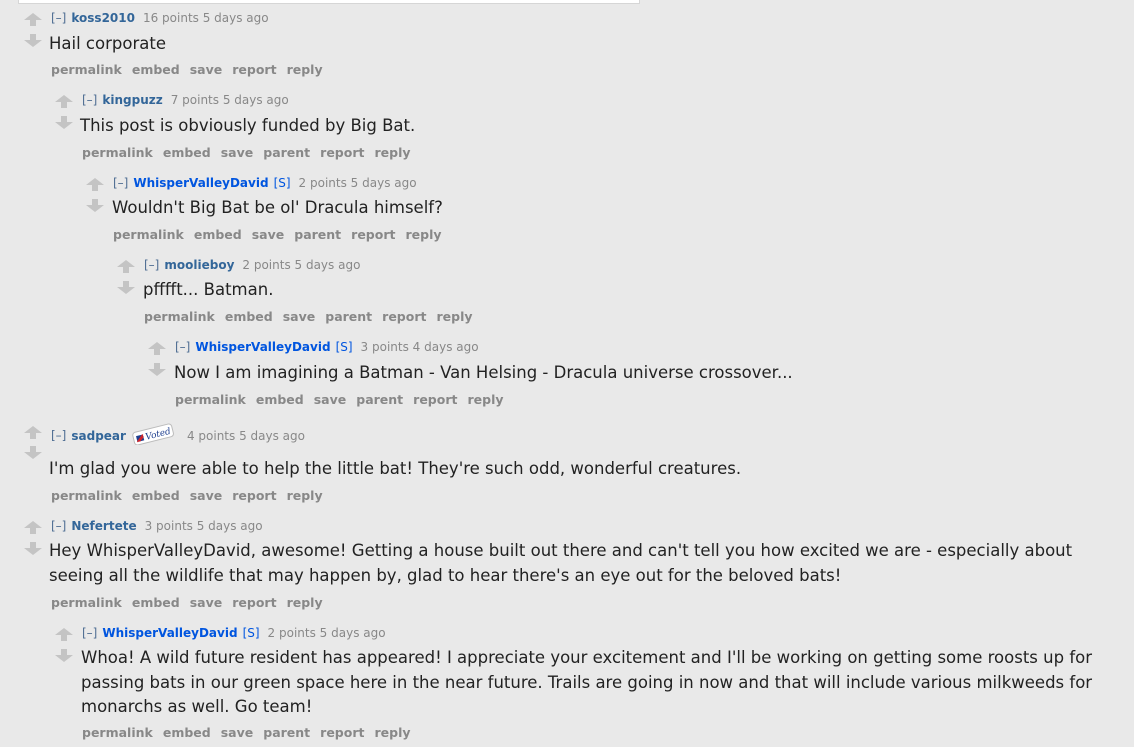 The height and width of the screenshot is (747, 1134). What do you see at coordinates (132, 100) in the screenshot?
I see `comment-author: kingpuzz` at bounding box center [132, 100].